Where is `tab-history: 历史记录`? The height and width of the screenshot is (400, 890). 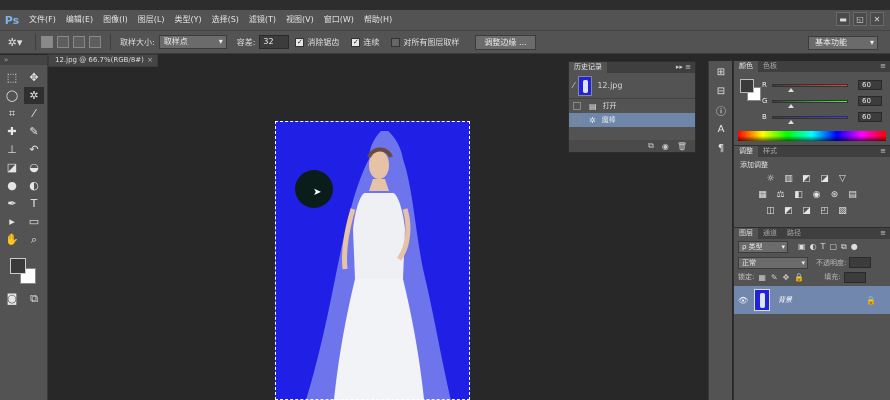
tab-history: 历史记录 is located at coordinates (588, 67).